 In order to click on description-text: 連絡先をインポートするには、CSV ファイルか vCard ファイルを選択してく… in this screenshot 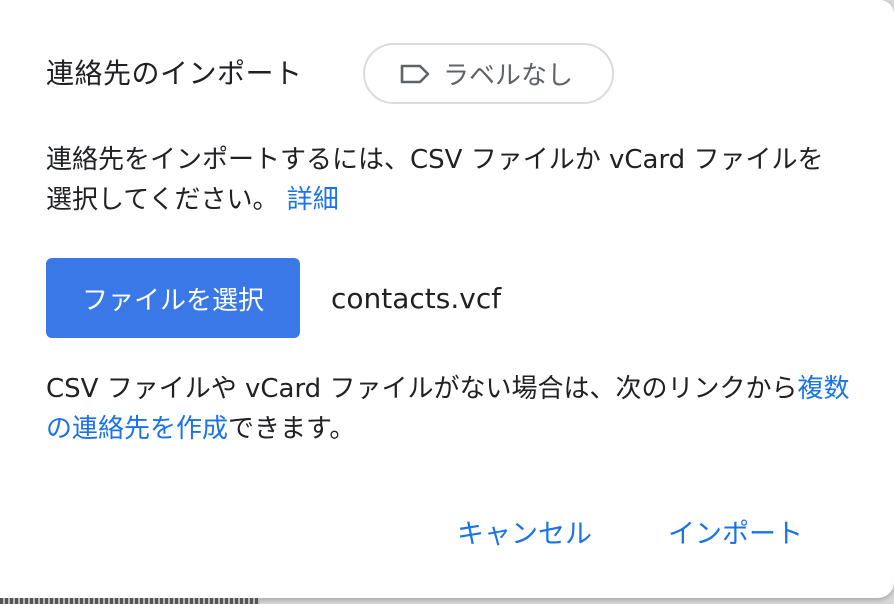, I will do `click(435, 180)`.